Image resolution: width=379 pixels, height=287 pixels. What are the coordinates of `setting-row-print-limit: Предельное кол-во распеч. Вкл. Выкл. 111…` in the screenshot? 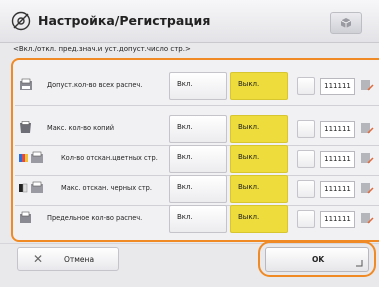 It's located at (197, 219).